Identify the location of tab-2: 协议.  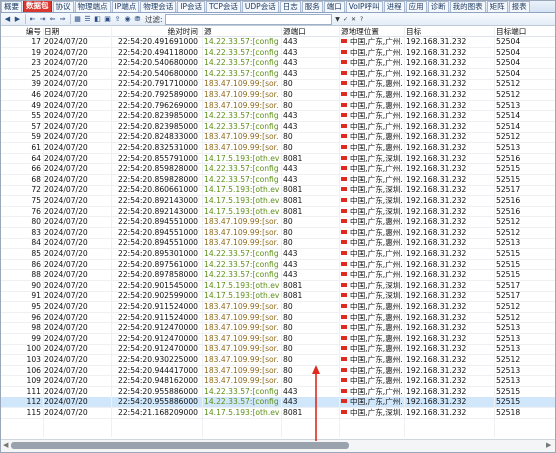
(63, 6).